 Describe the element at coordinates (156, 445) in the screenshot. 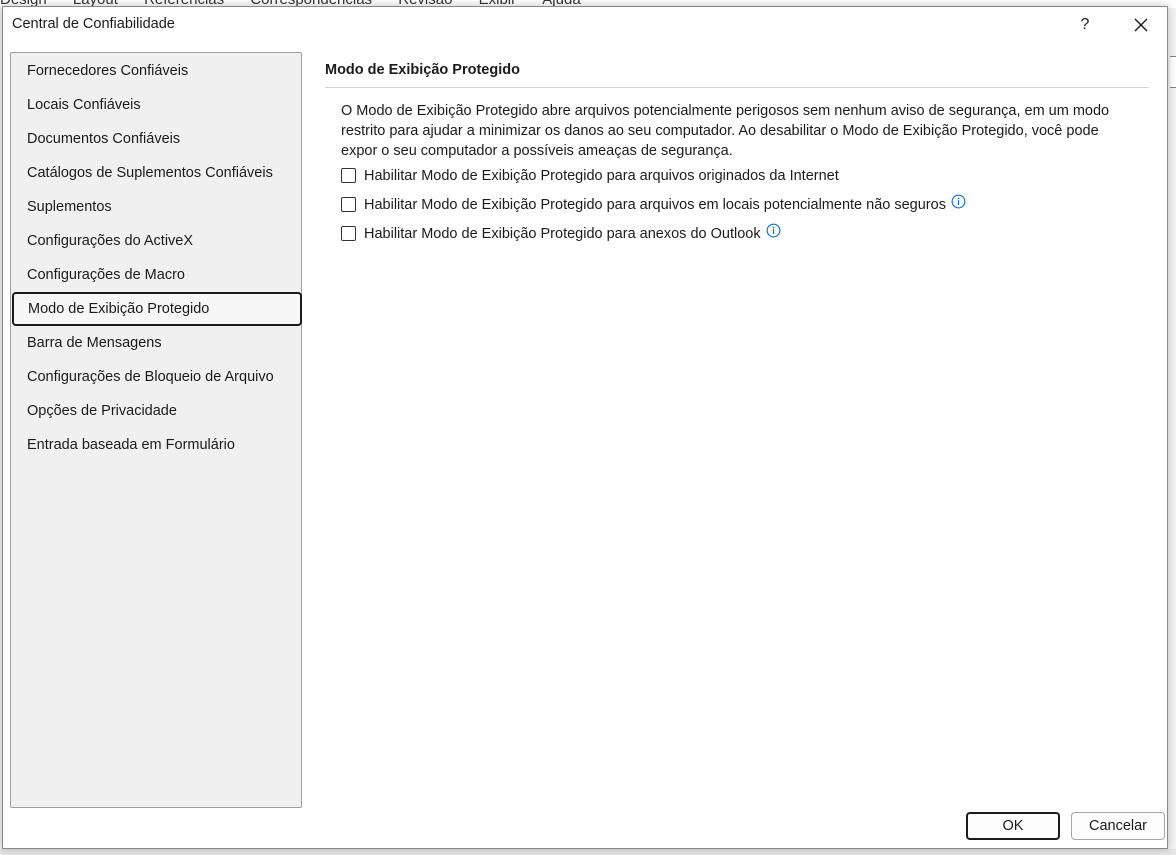

I see `sidebar-item-form-based-signin: Entrada baseada em Formulário` at that location.